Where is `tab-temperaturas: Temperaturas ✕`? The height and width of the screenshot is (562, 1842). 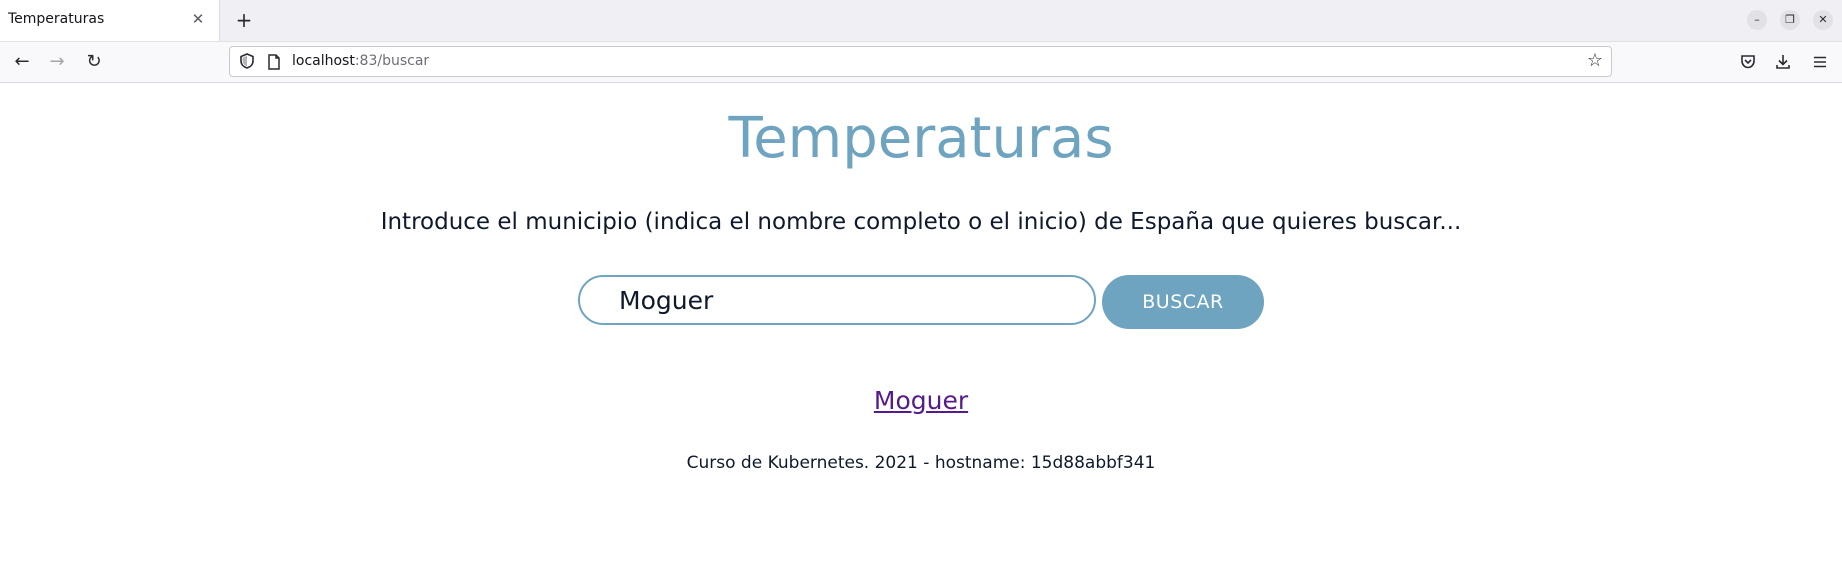
tab-temperaturas: Temperaturas ✕ is located at coordinates (110, 20).